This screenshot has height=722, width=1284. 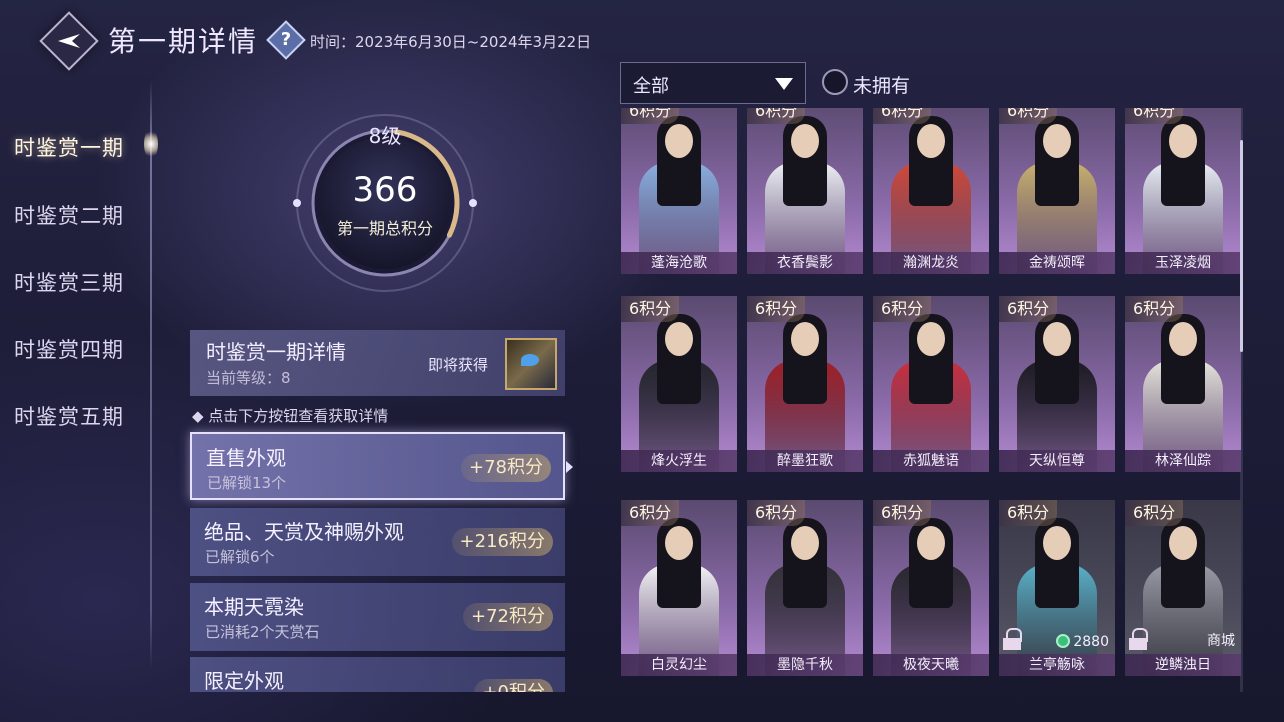 What do you see at coordinates (183, 41) in the screenshot?
I see `page-title: 第一期详情` at bounding box center [183, 41].